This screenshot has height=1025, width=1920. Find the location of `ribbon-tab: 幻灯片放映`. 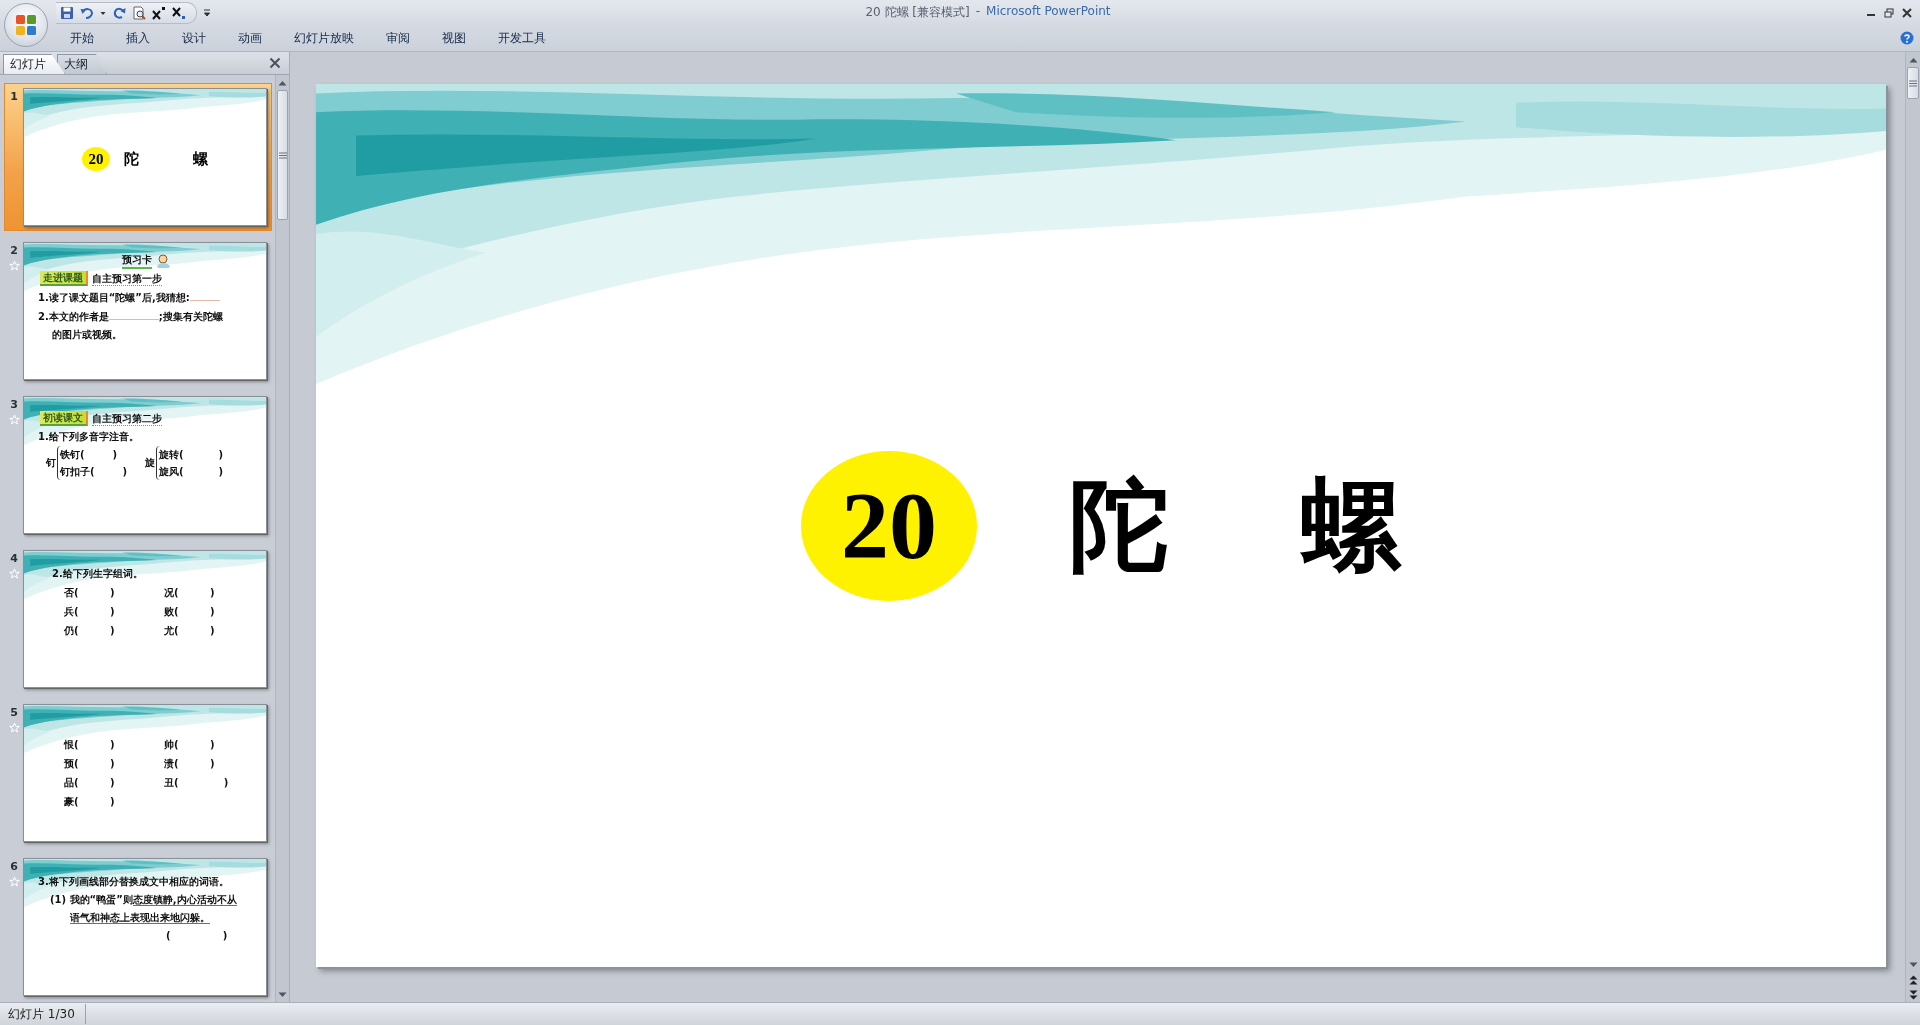

ribbon-tab: 幻灯片放映 is located at coordinates (324, 38).